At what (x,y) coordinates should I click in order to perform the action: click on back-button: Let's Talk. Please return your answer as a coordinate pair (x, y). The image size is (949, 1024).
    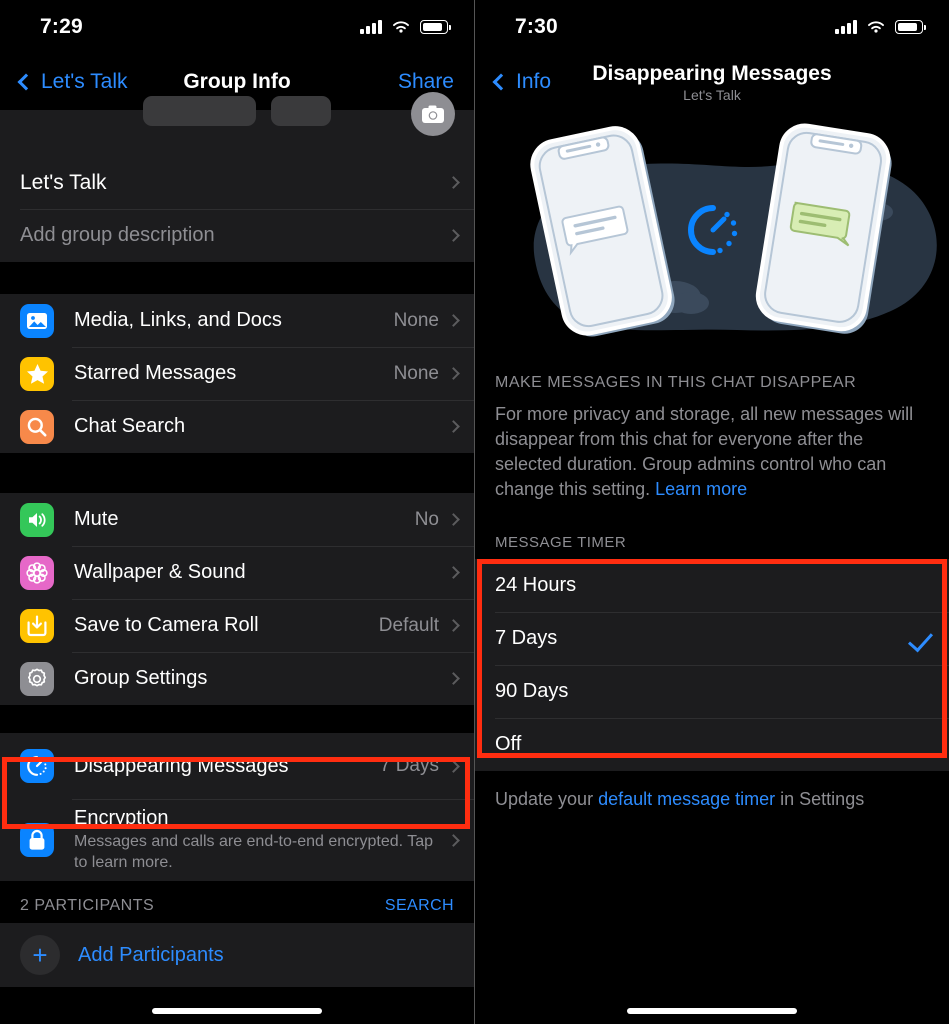
    Looking at the image, I should click on (72, 82).